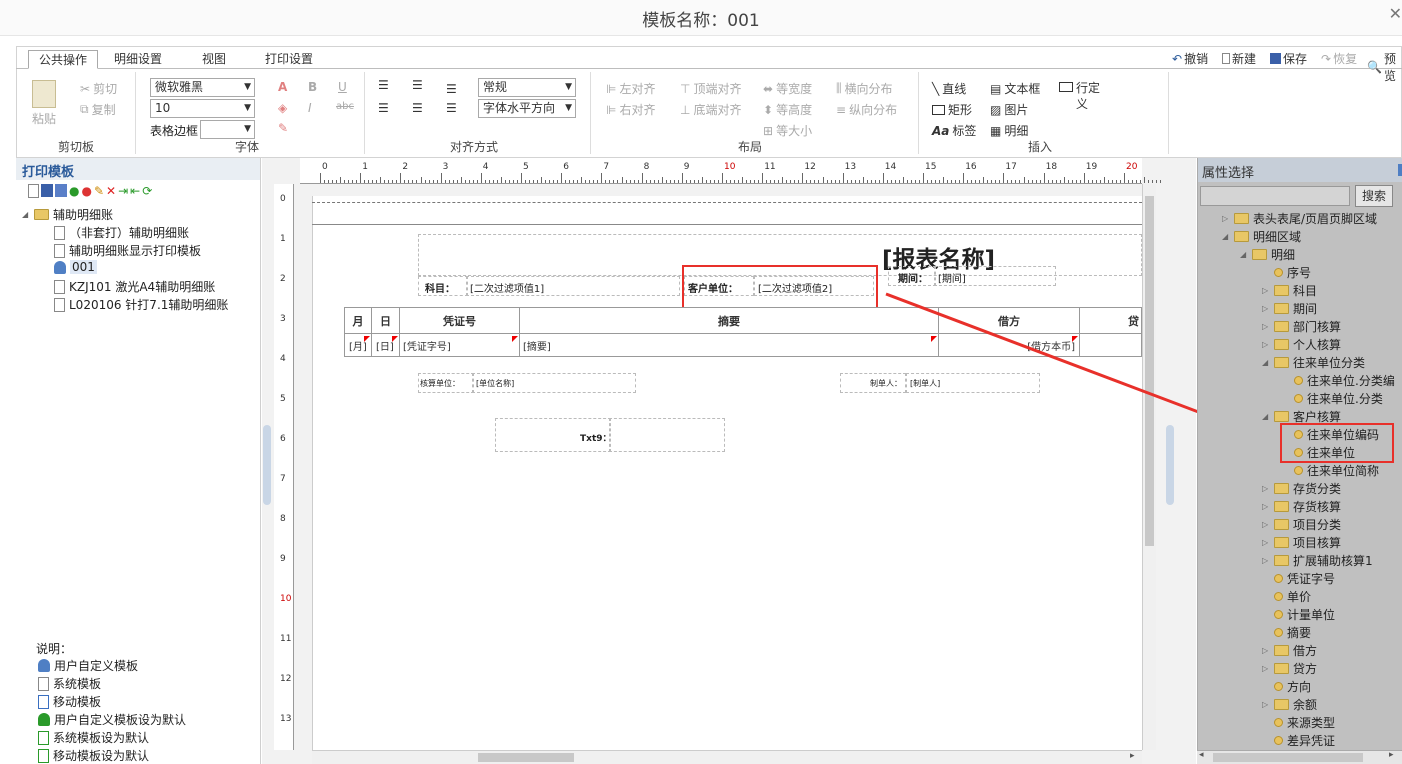 This screenshot has height=764, width=1402. What do you see at coordinates (1289, 650) in the screenshot?
I see `property-tree-item: ▷ 借方` at bounding box center [1289, 650].